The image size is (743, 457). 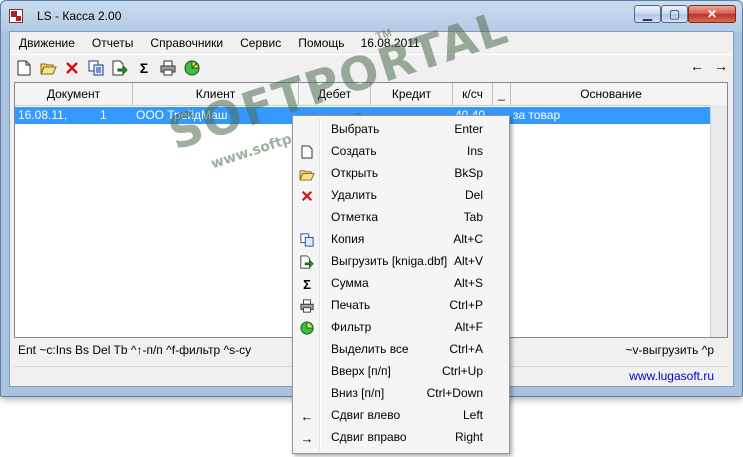 What do you see at coordinates (335, 94) in the screenshot?
I see `col-debet: Дебет` at bounding box center [335, 94].